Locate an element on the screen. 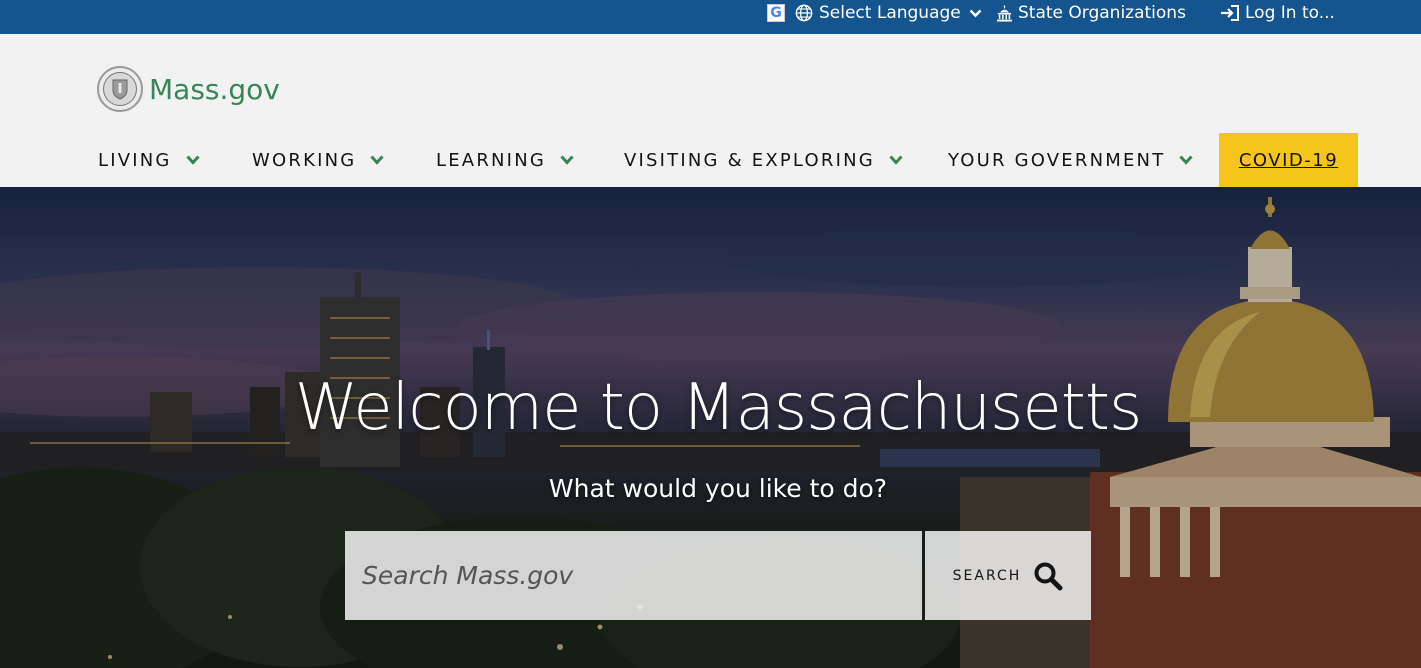 This screenshot has width=1421, height=668. nav-item-living: LIVING is located at coordinates (149, 160).